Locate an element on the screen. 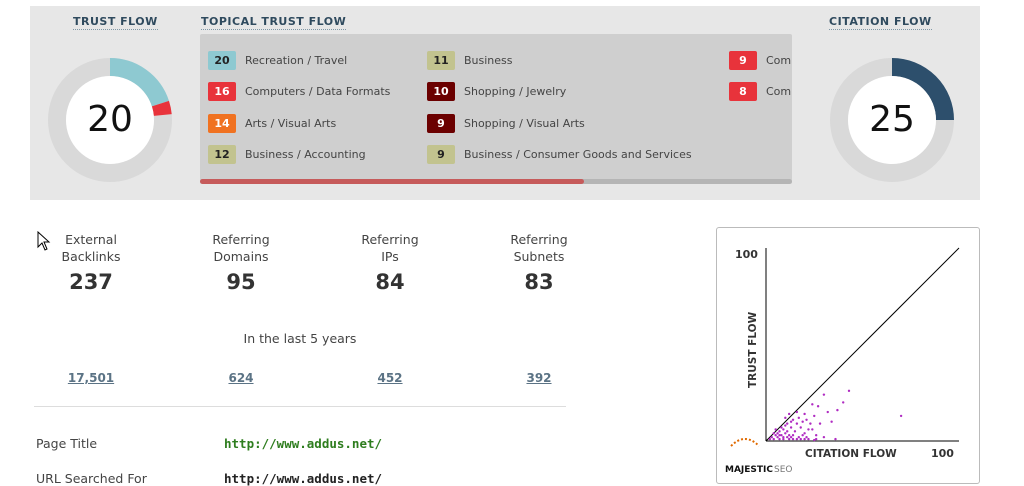 This screenshot has height=486, width=1024. topic-row: 9 Shopping / Visual Arts is located at coordinates (506, 123).